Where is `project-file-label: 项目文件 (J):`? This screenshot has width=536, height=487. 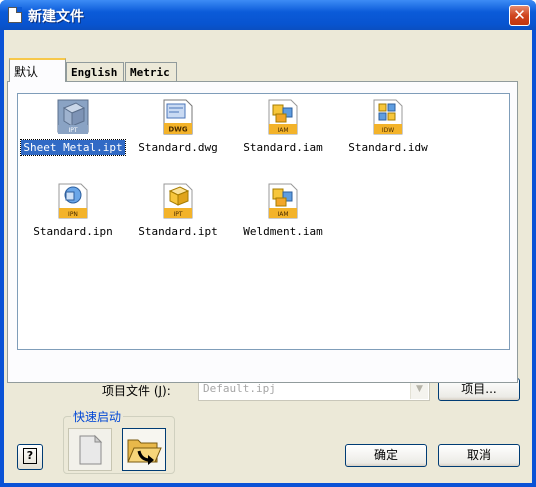 project-file-label: 项目文件 (J): is located at coordinates (136, 390).